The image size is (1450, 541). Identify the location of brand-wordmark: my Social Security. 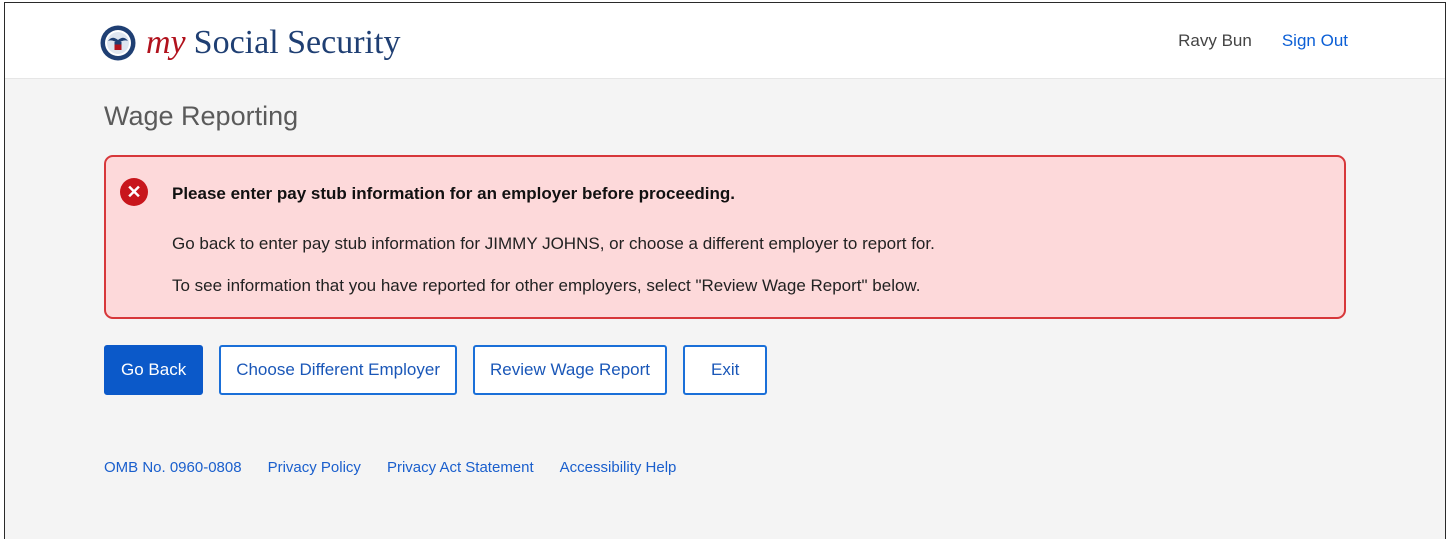
(273, 43).